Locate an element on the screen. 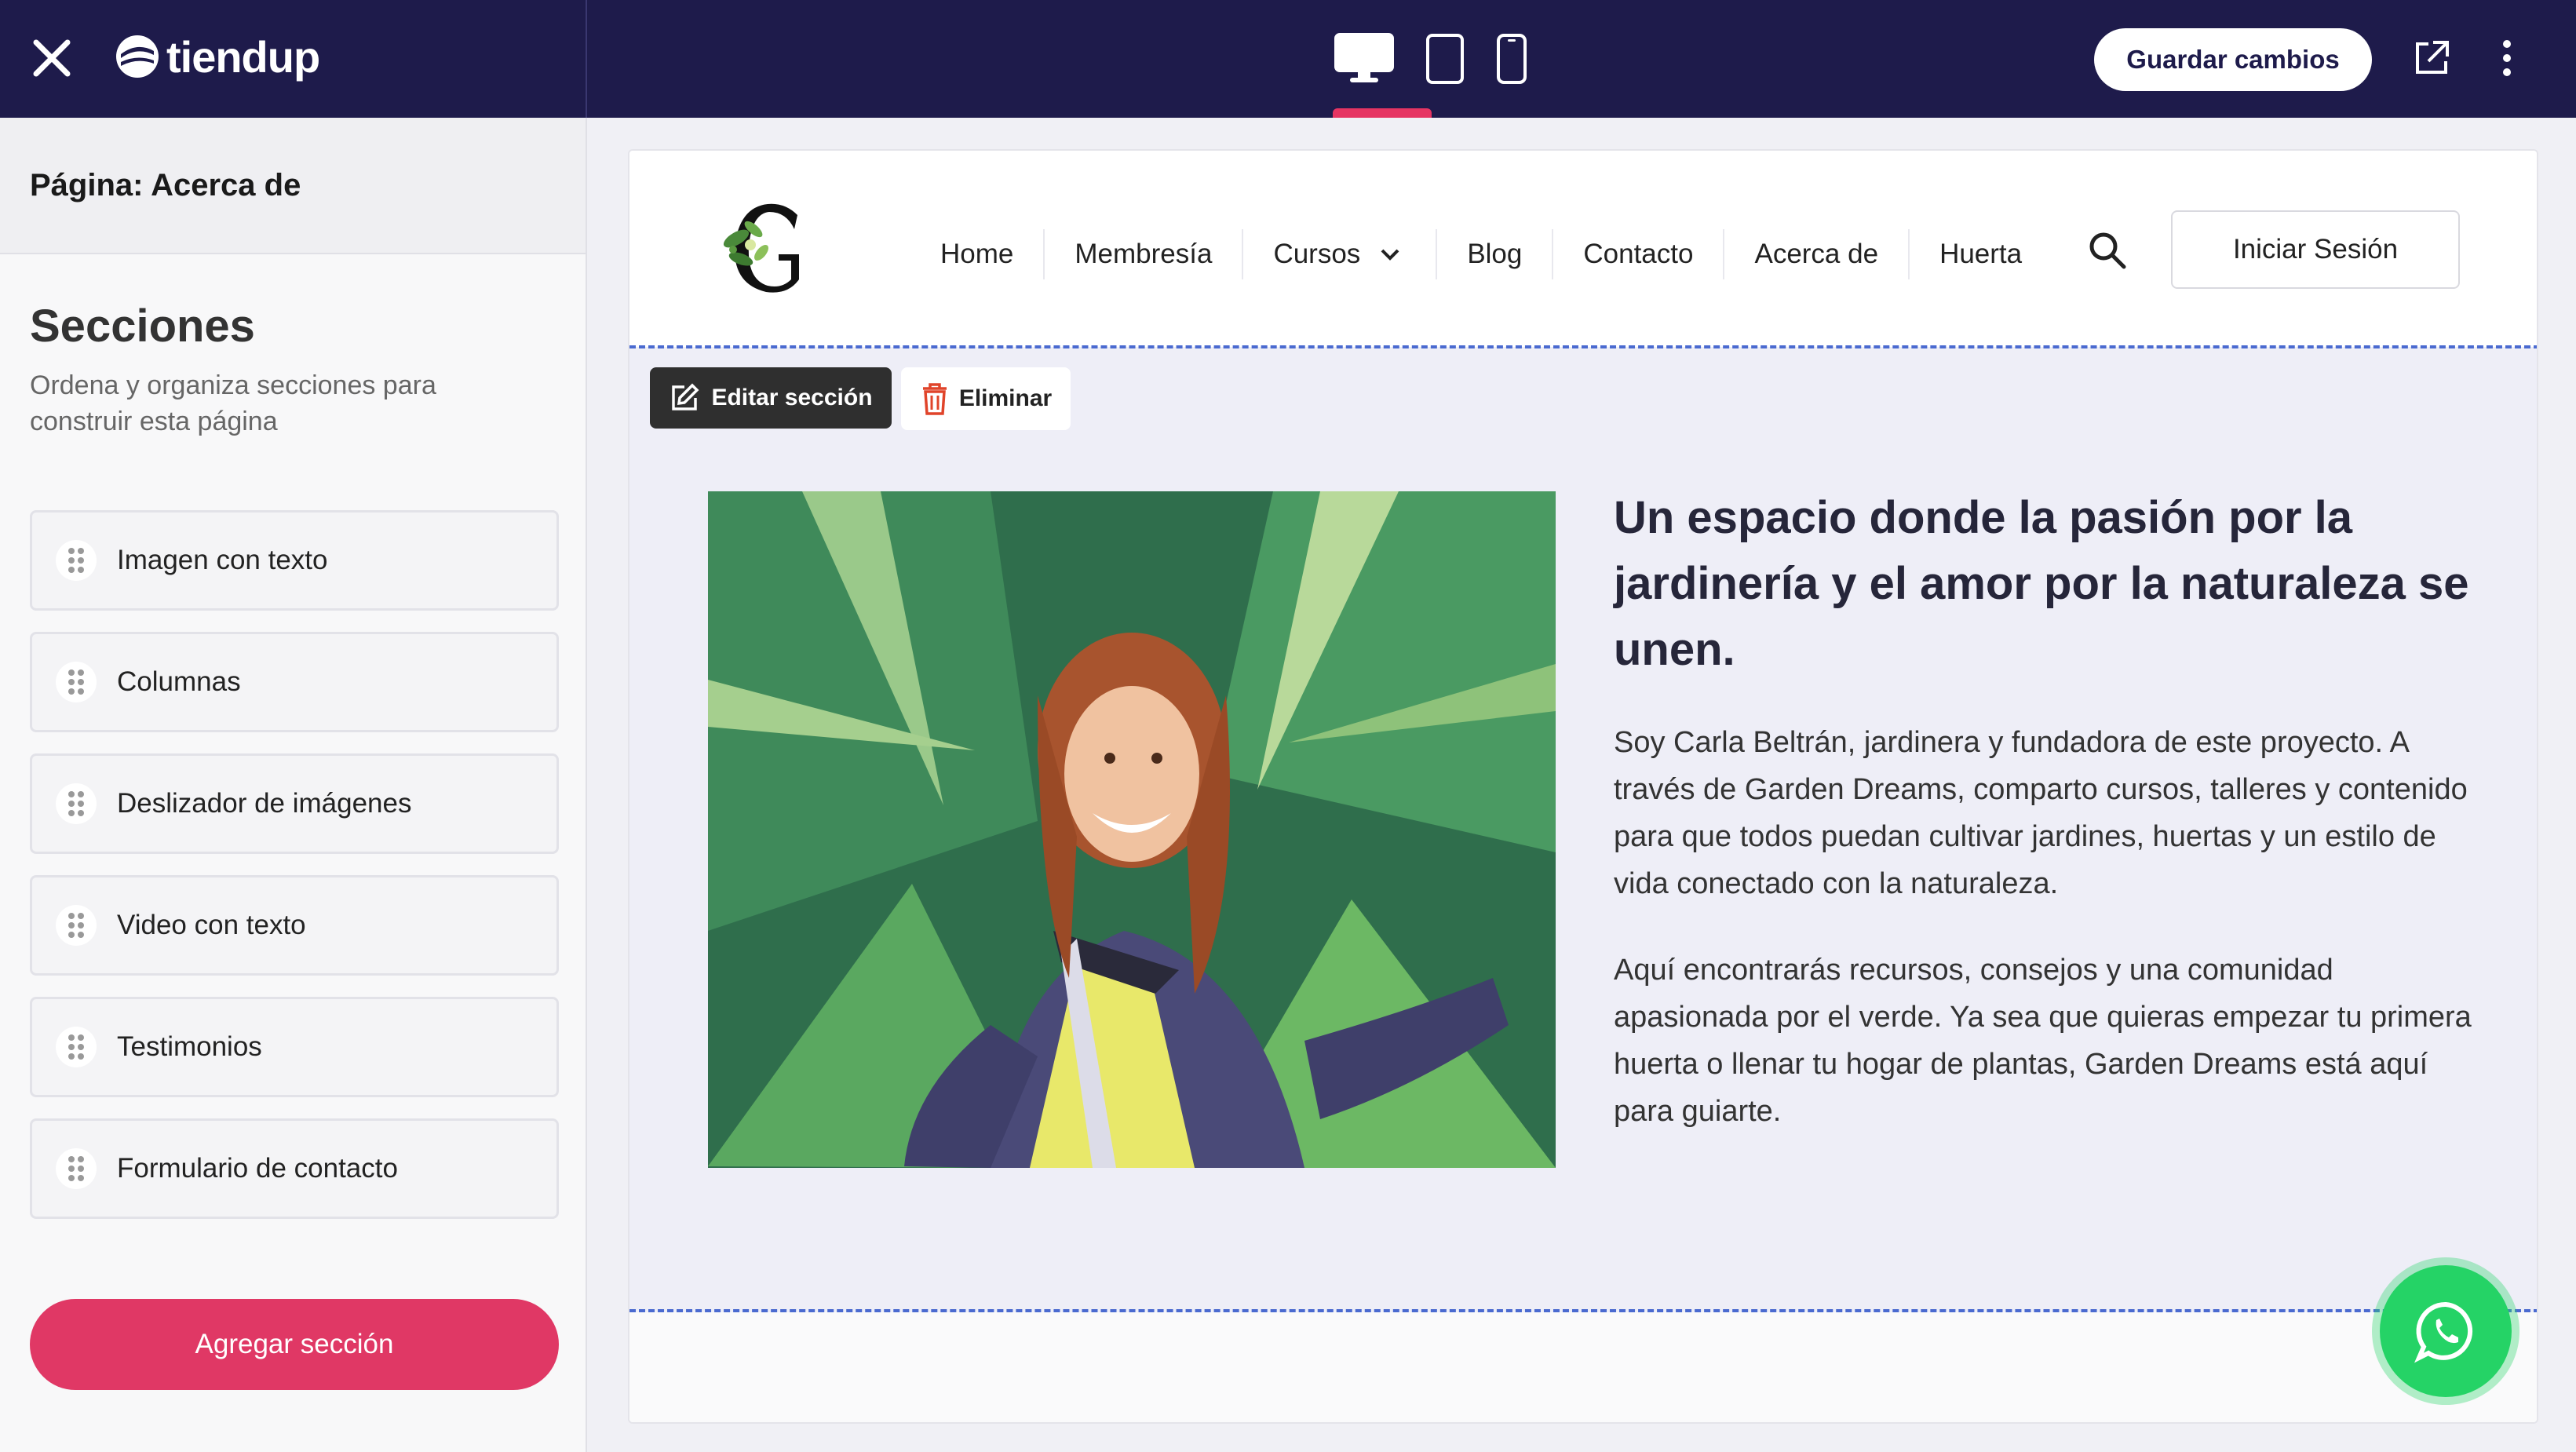 This screenshot has height=1452, width=2576. section-item: Video con texto is located at coordinates (294, 925).